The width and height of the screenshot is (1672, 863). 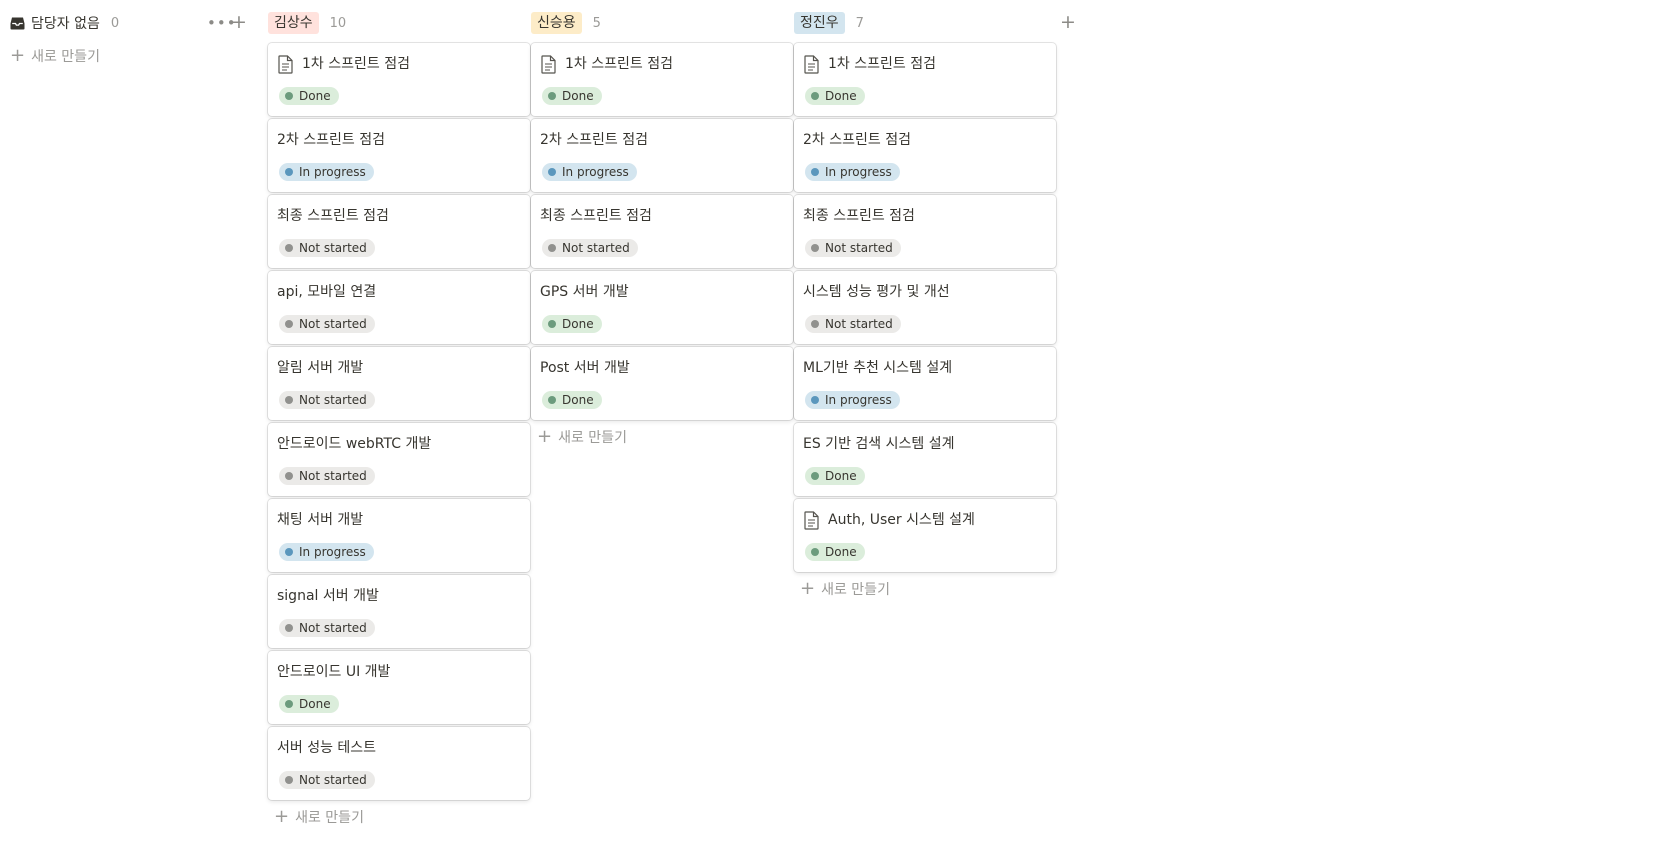 I want to click on task-card: GPS 서버 개발 Done, so click(x=662, y=307).